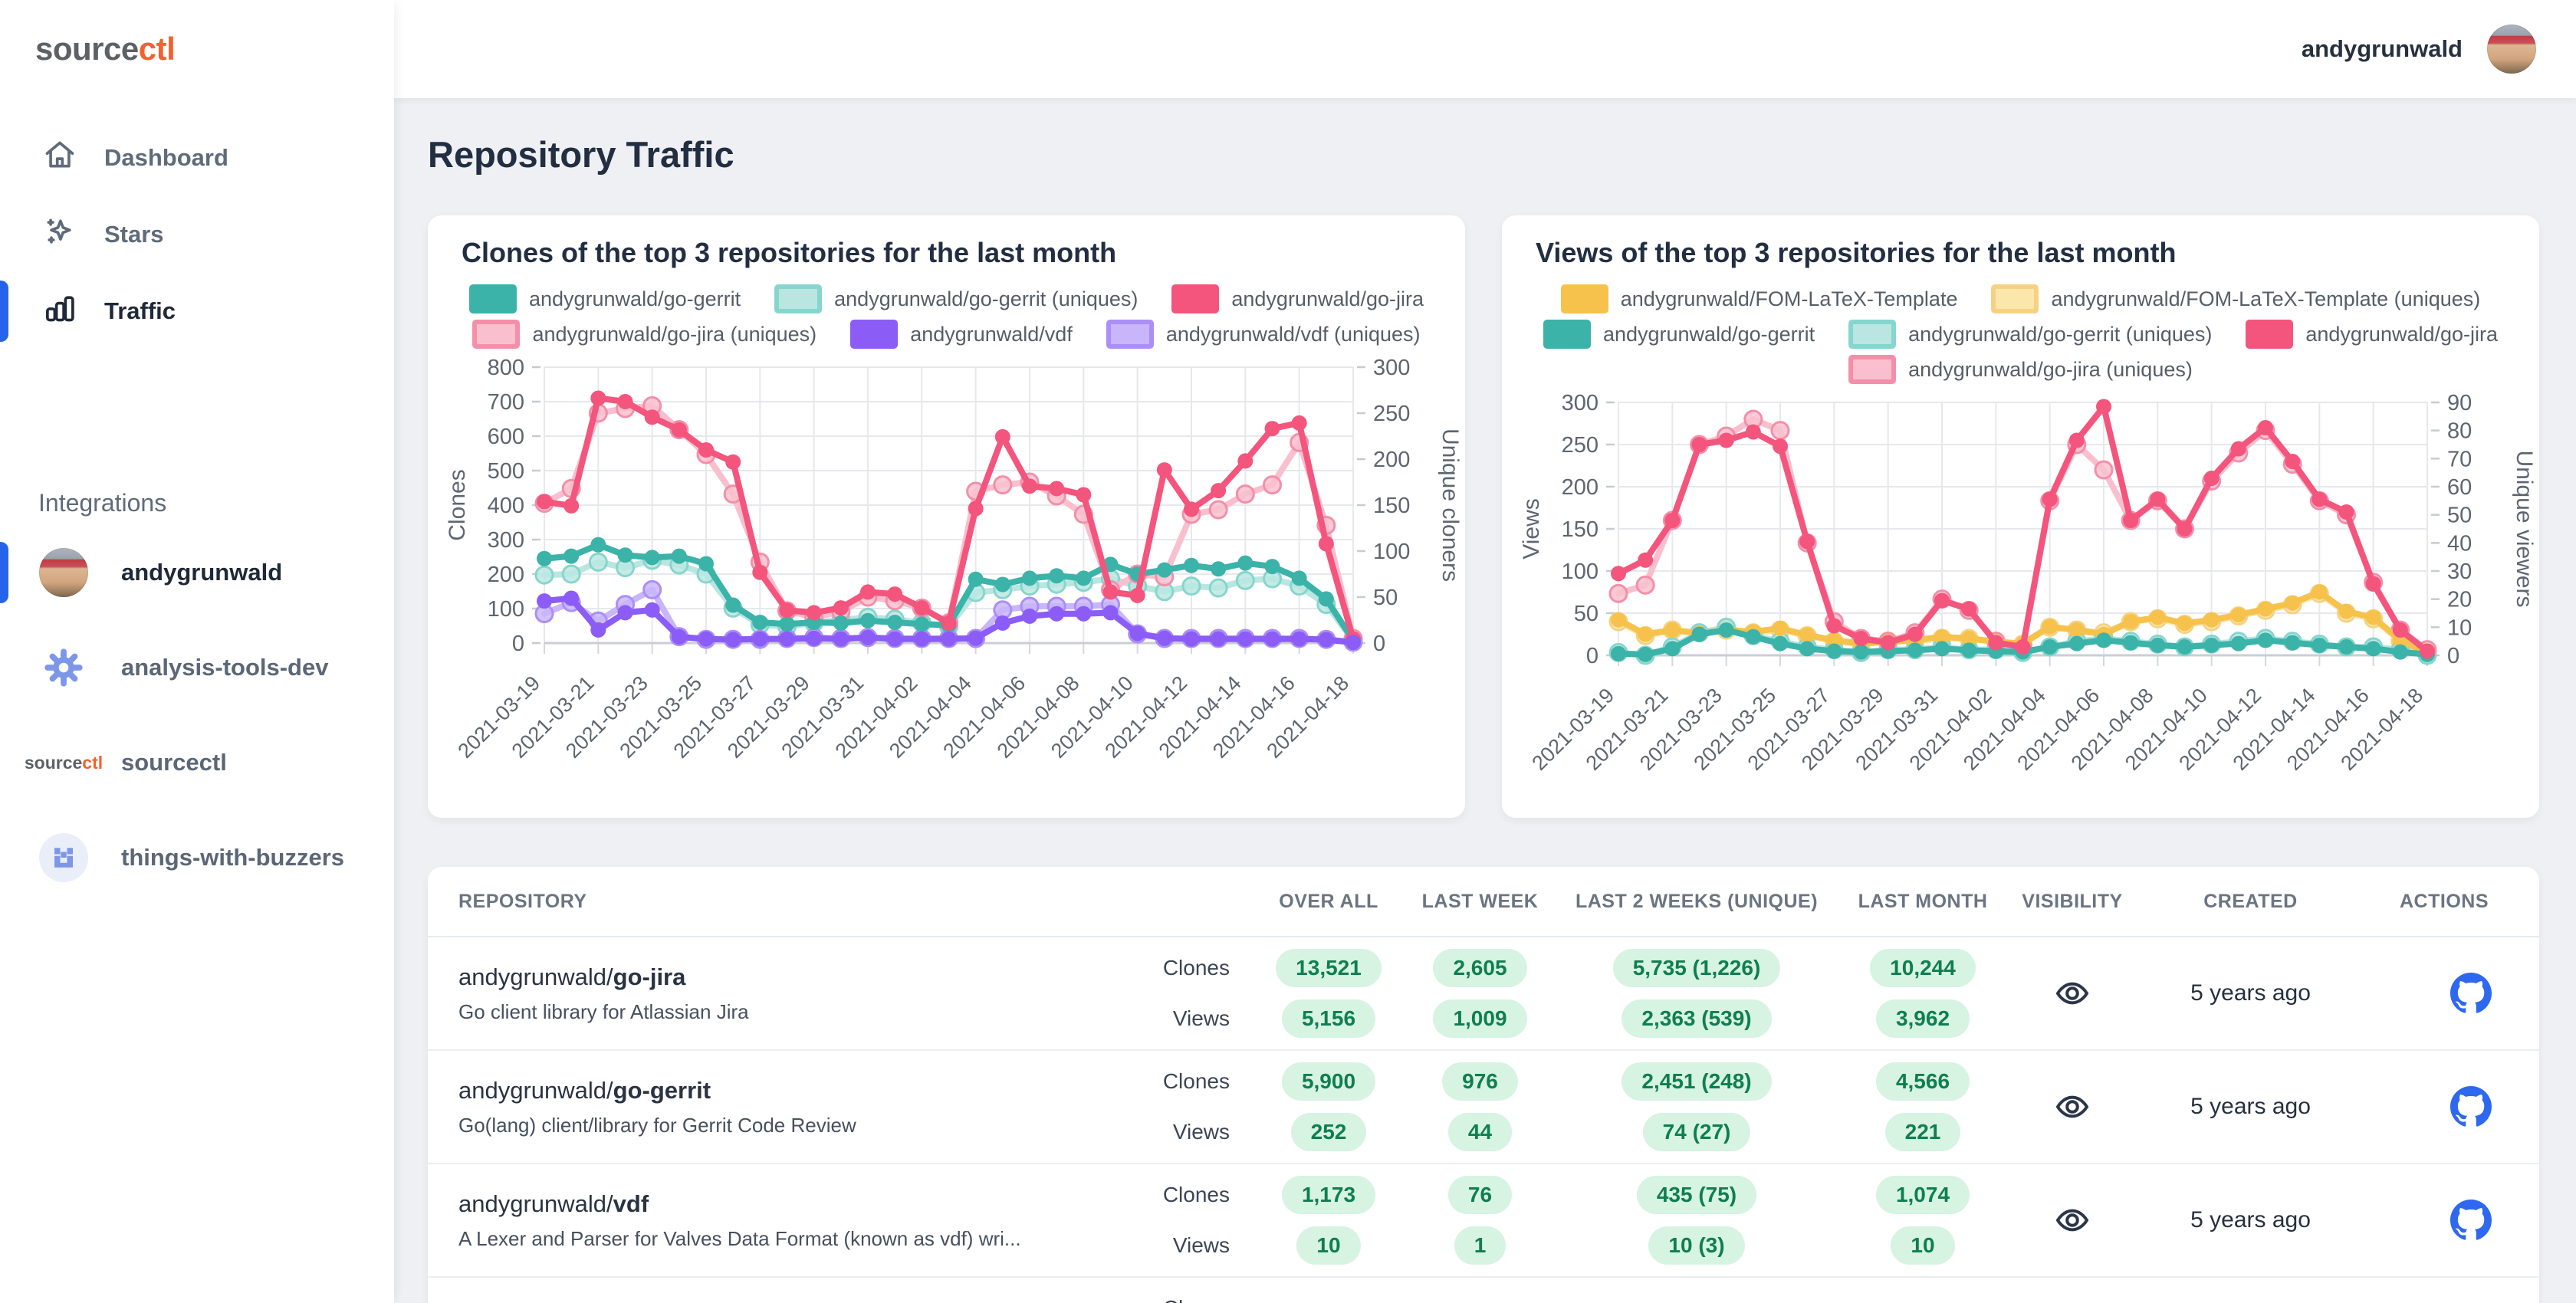 Image resolution: width=2576 pixels, height=1303 pixels. What do you see at coordinates (1263, 334) in the screenshot?
I see `legend-item: andygrunwald/vdf (uniques)` at bounding box center [1263, 334].